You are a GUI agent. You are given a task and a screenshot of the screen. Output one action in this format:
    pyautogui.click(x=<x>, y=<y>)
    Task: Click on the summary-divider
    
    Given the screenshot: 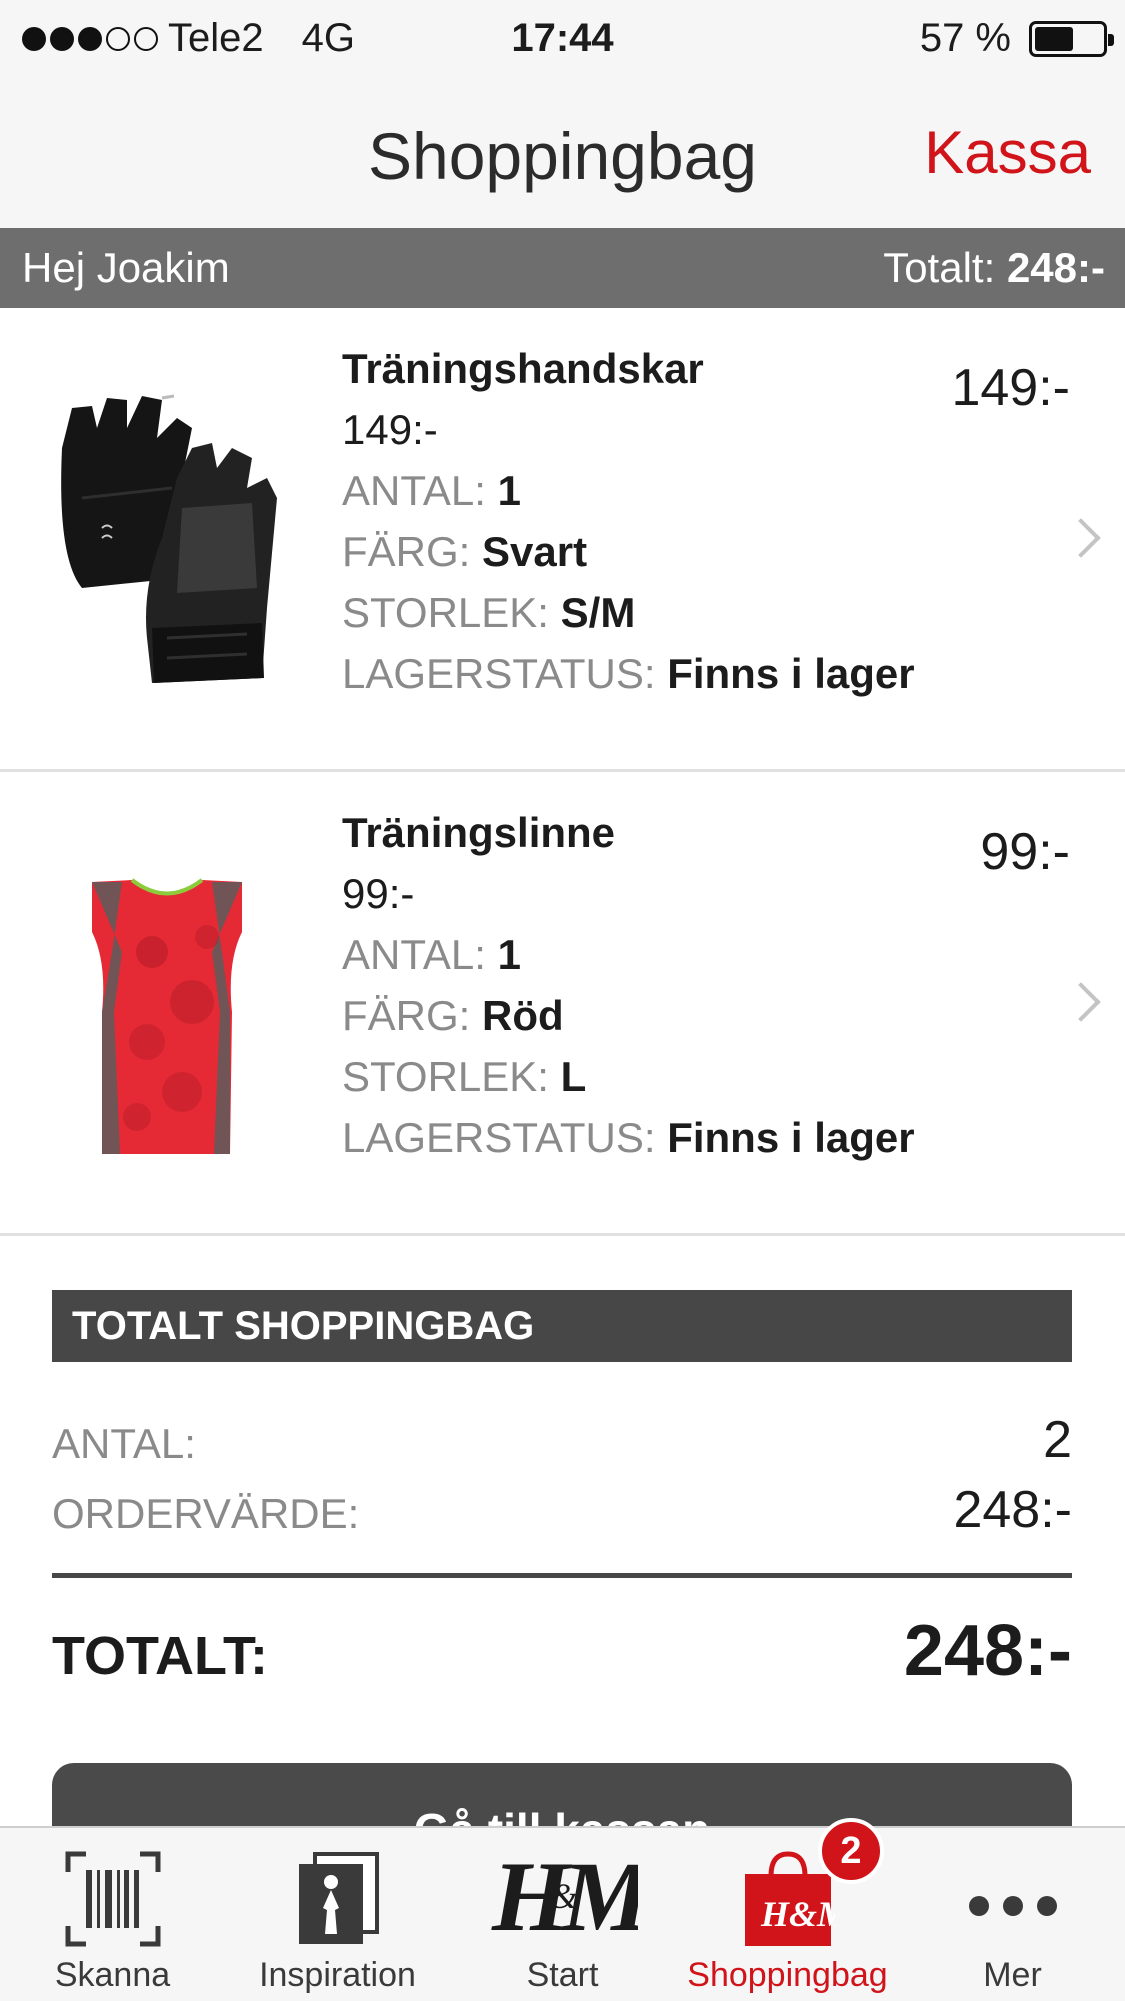 What is the action you would take?
    pyautogui.click(x=562, y=1575)
    